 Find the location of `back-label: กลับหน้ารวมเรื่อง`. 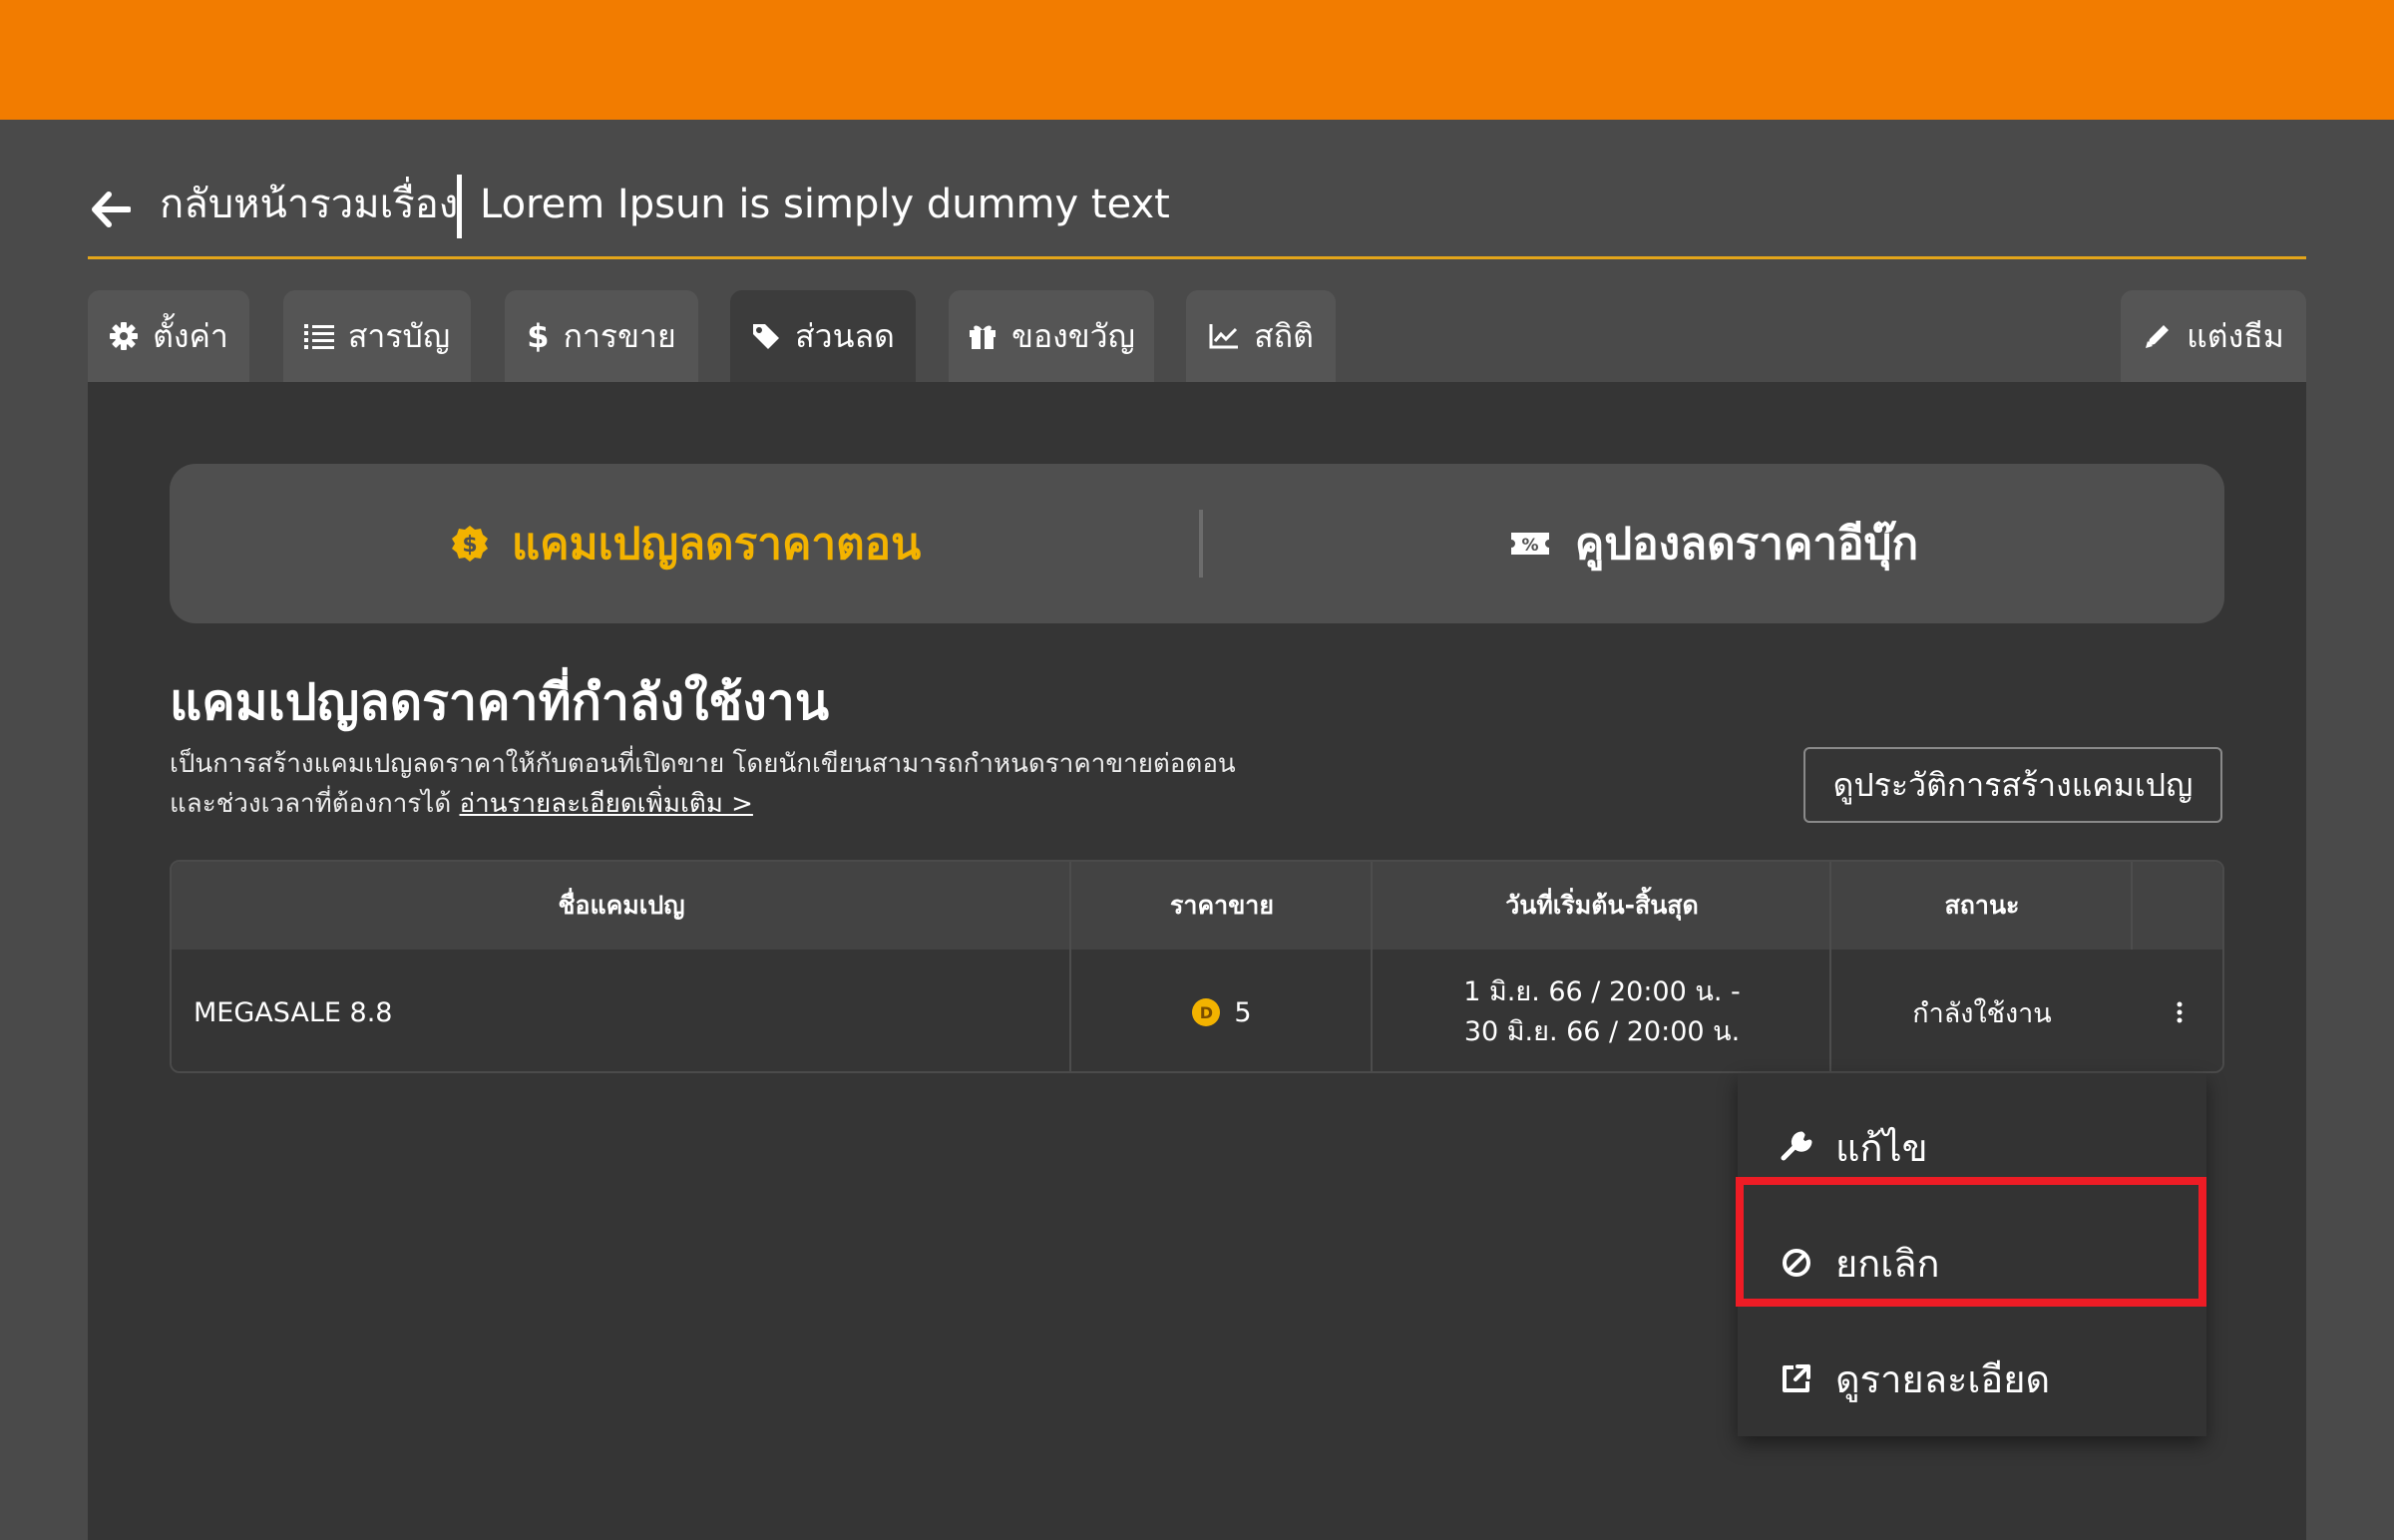

back-label: กลับหน้ารวมเรื่อง is located at coordinates (309, 204).